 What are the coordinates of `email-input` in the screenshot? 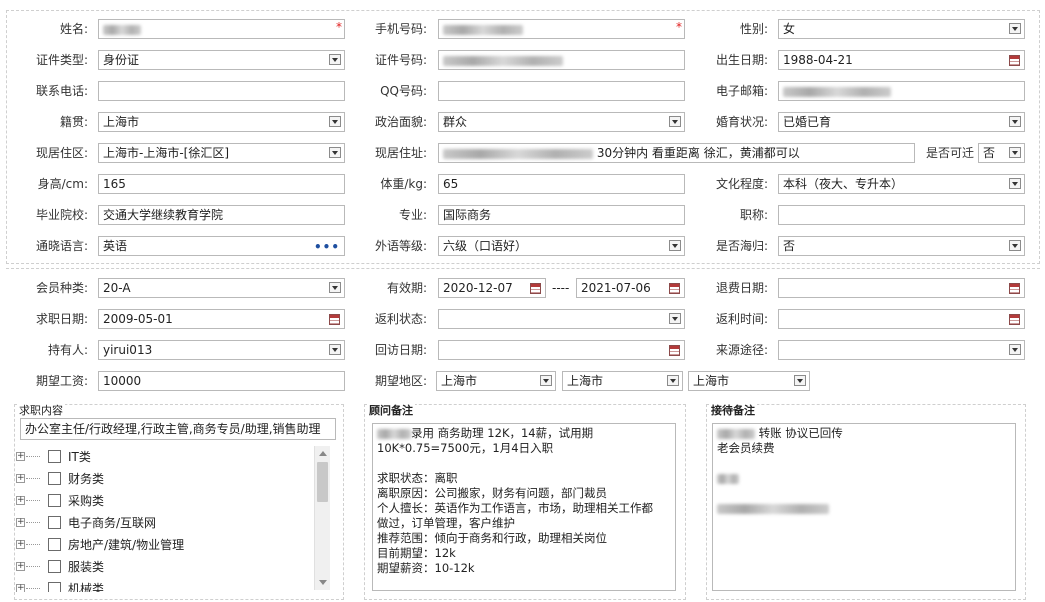 It's located at (901, 91).